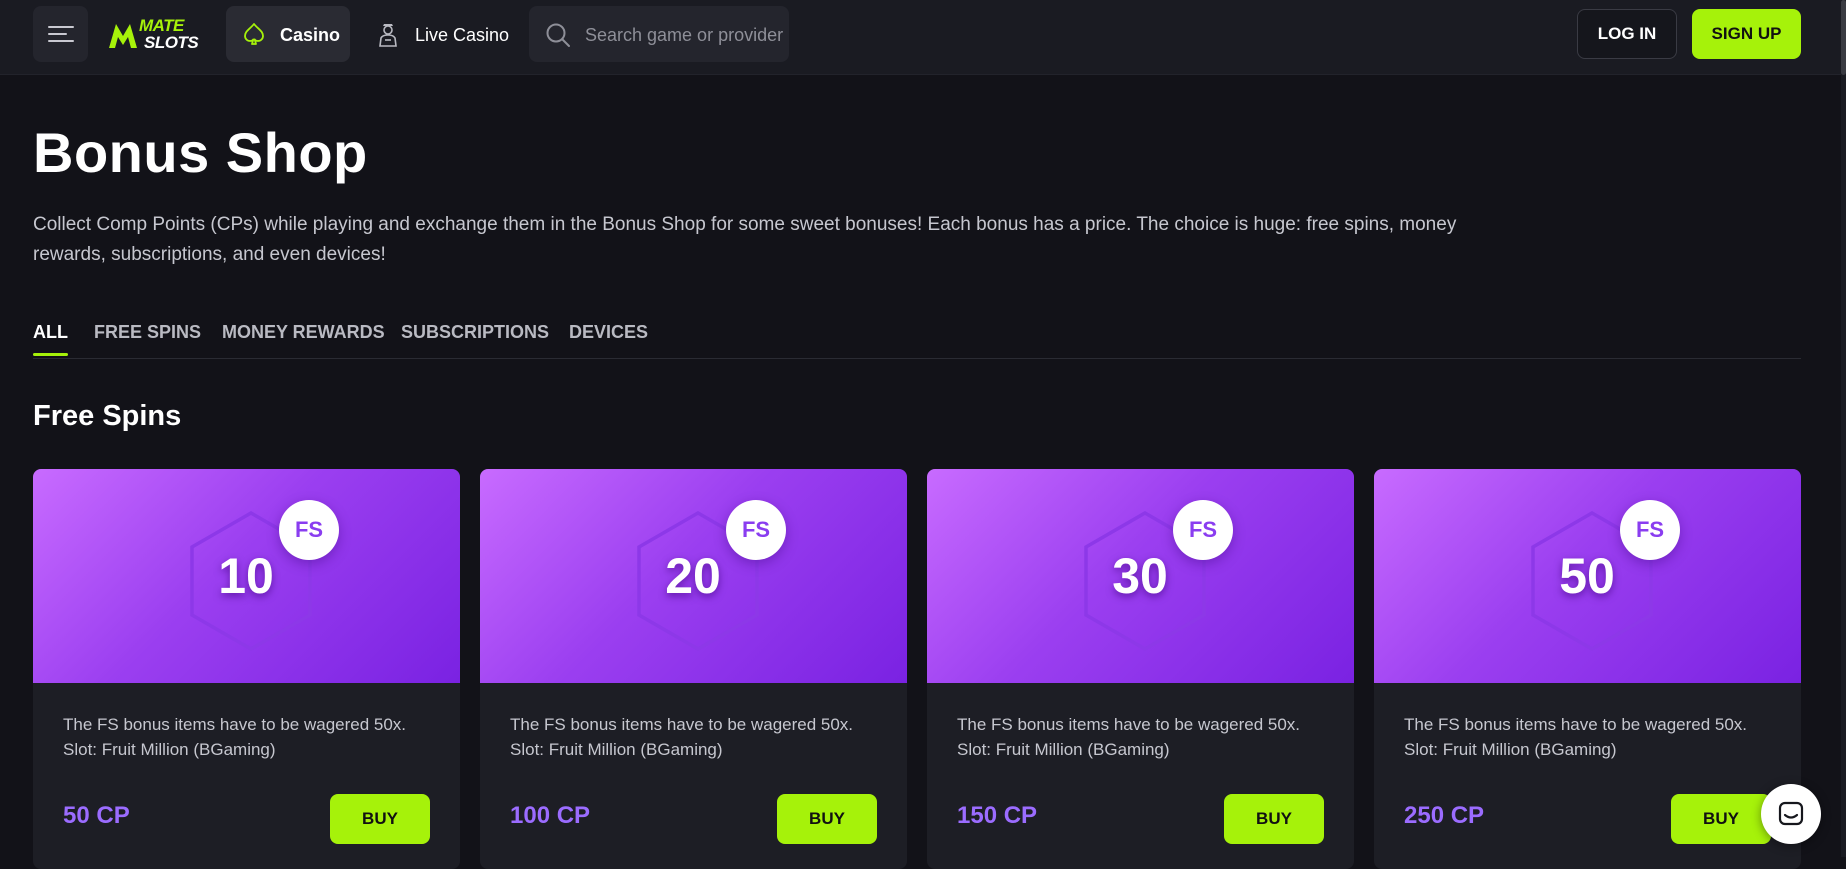 This screenshot has height=869, width=1846. Describe the element at coordinates (1627, 34) in the screenshot. I see `login-button: LOG IN` at that location.